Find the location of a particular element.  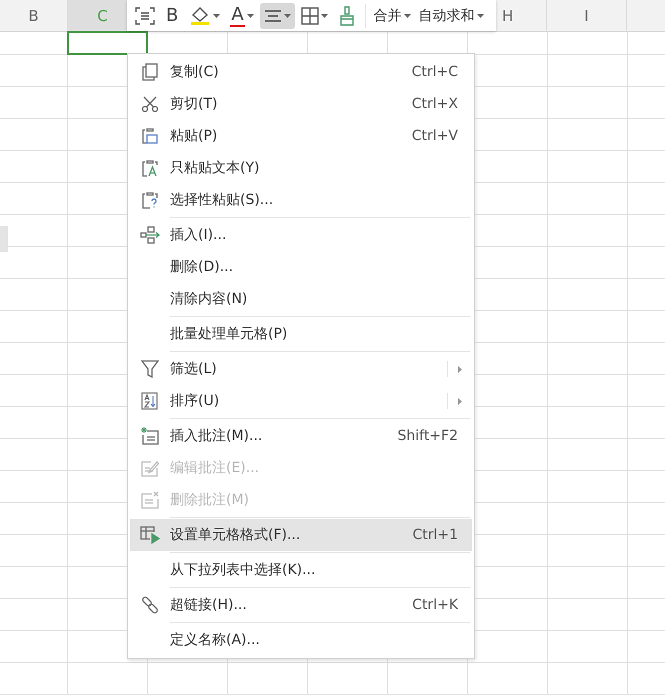

frame-icon is located at coordinates (145, 15).